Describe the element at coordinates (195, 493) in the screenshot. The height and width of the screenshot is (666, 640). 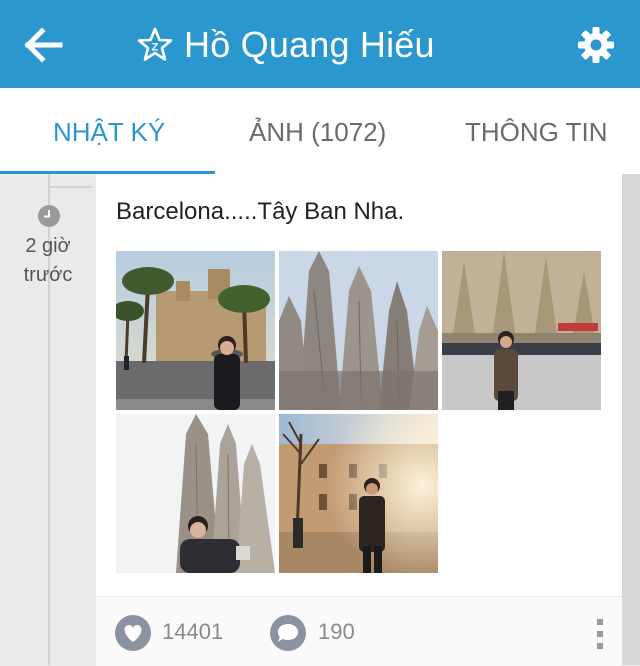
I see `photo-sagrada-selfie` at that location.